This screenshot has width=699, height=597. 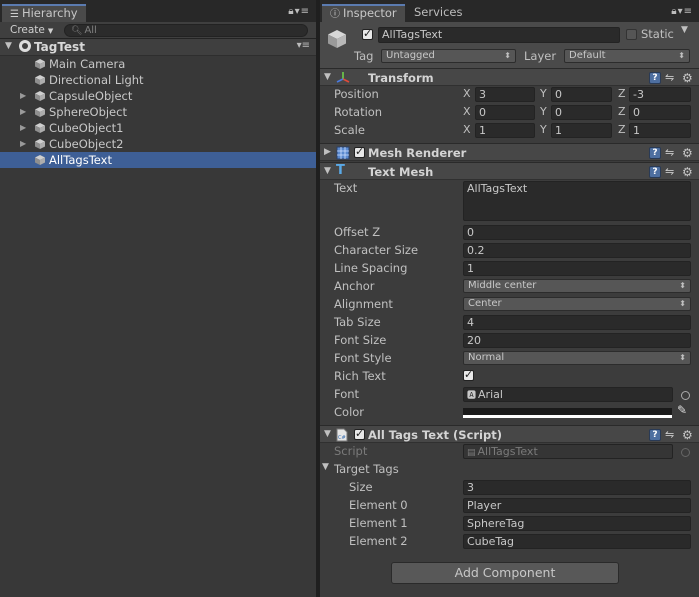 I want to click on hierarchy-tab-tools: 🔒︎▾≡, so click(x=299, y=11).